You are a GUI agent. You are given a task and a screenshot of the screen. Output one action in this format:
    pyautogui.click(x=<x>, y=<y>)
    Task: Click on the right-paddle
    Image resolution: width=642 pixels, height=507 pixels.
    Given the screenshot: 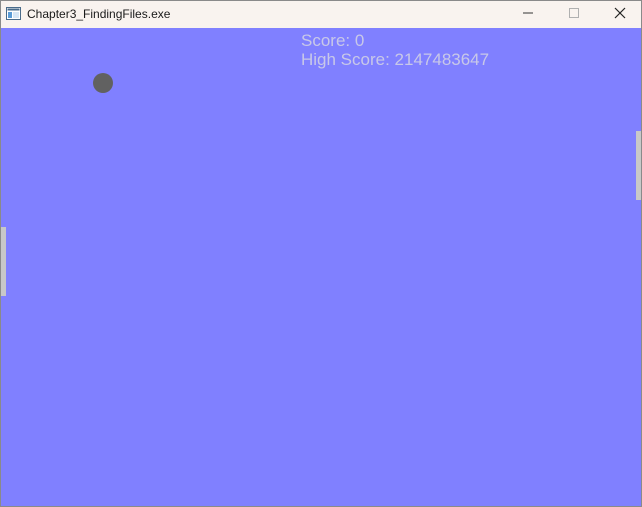 What is the action you would take?
    pyautogui.click(x=638, y=165)
    